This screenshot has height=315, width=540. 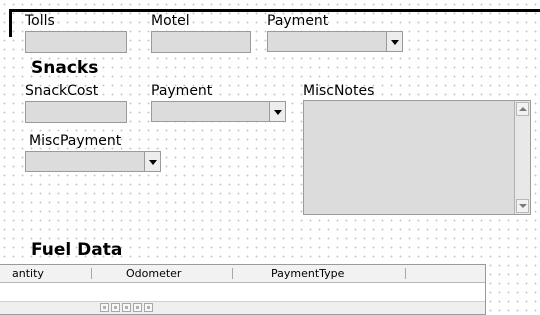 What do you see at coordinates (76, 42) in the screenshot?
I see `tolls-field` at bounding box center [76, 42].